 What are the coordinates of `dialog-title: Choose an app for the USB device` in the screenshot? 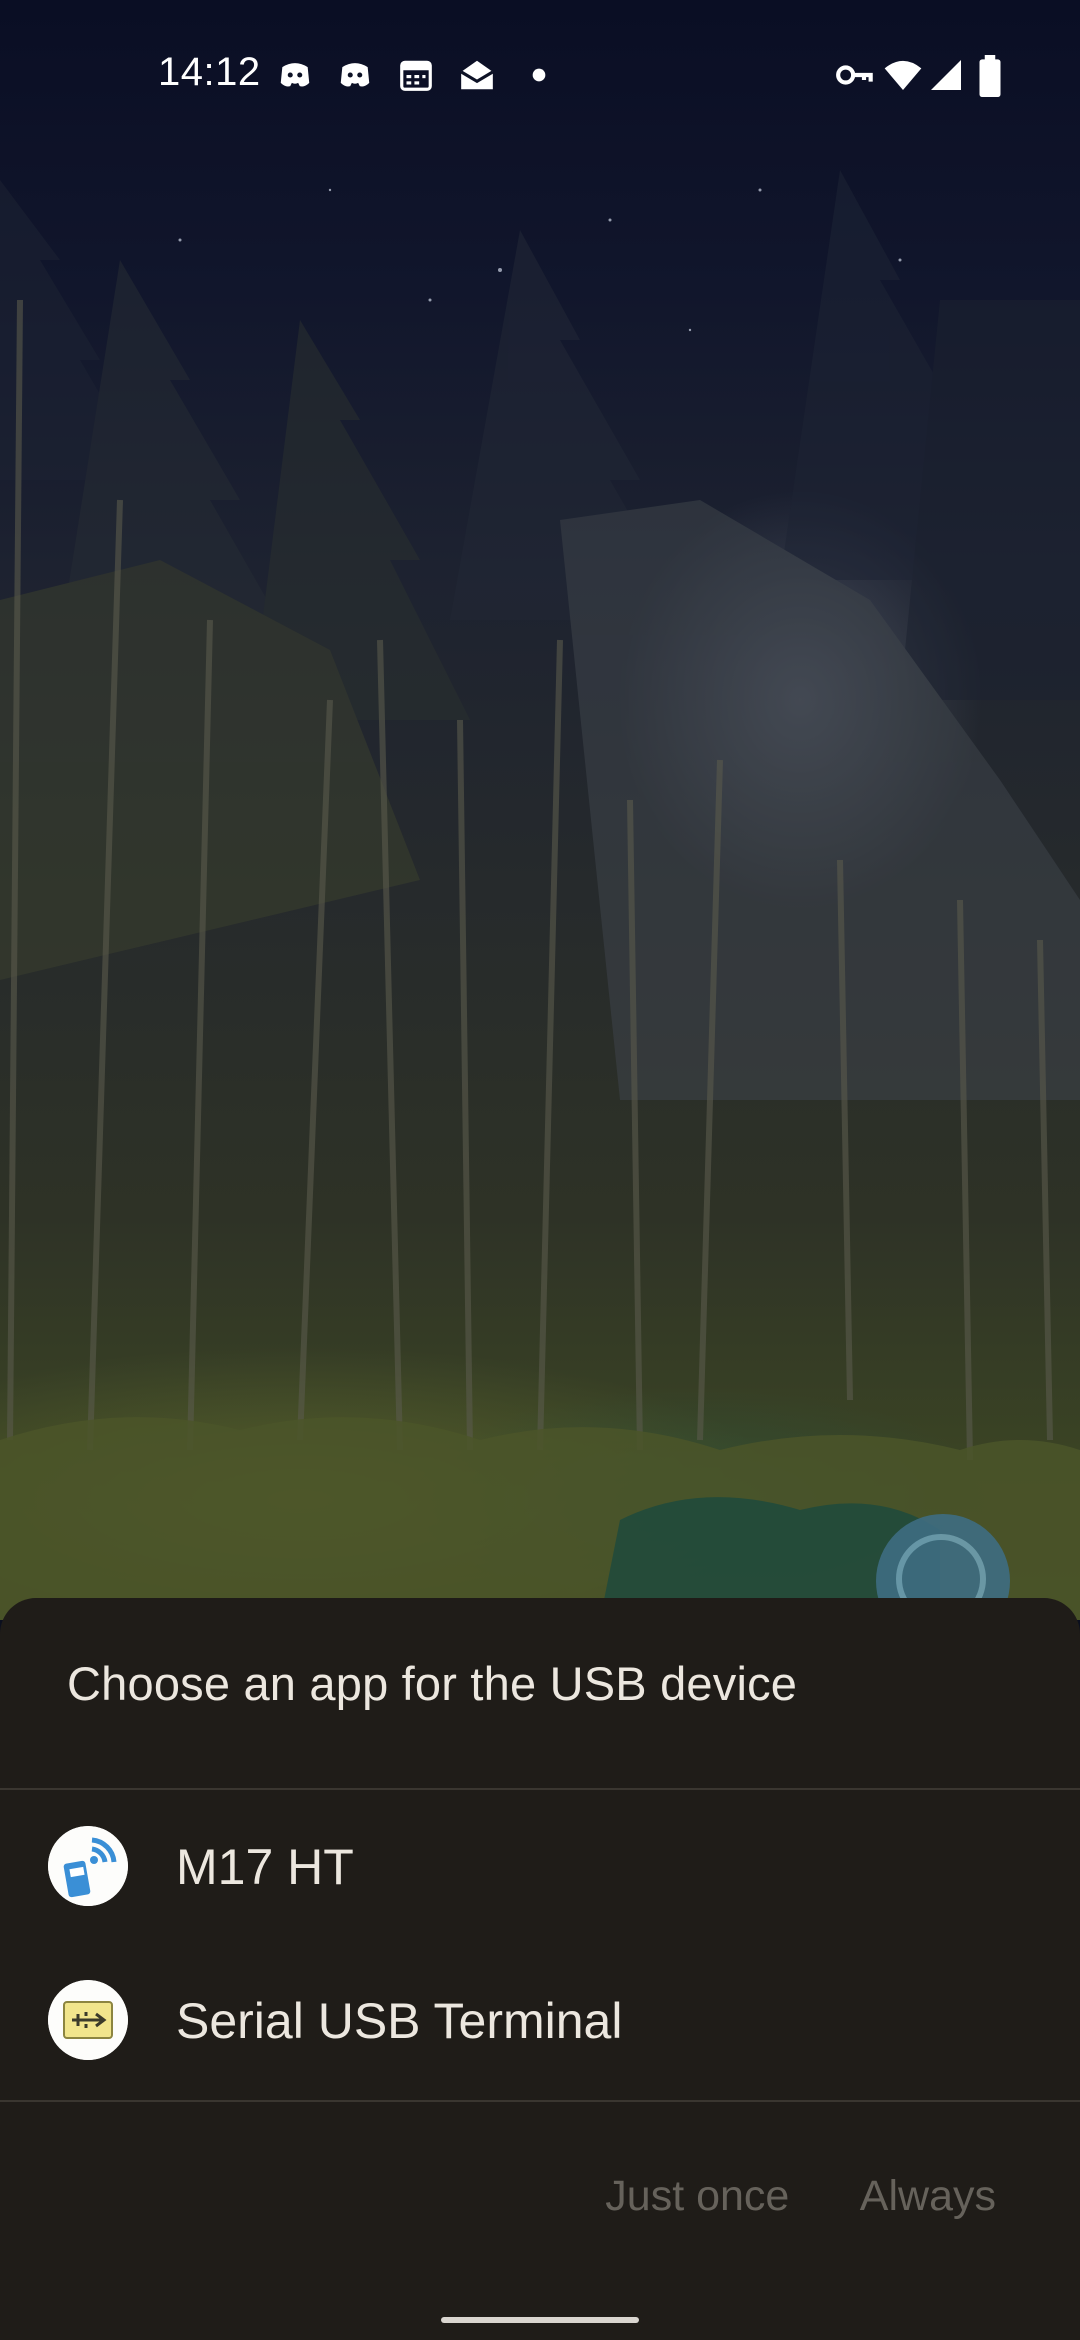 It's located at (432, 1683).